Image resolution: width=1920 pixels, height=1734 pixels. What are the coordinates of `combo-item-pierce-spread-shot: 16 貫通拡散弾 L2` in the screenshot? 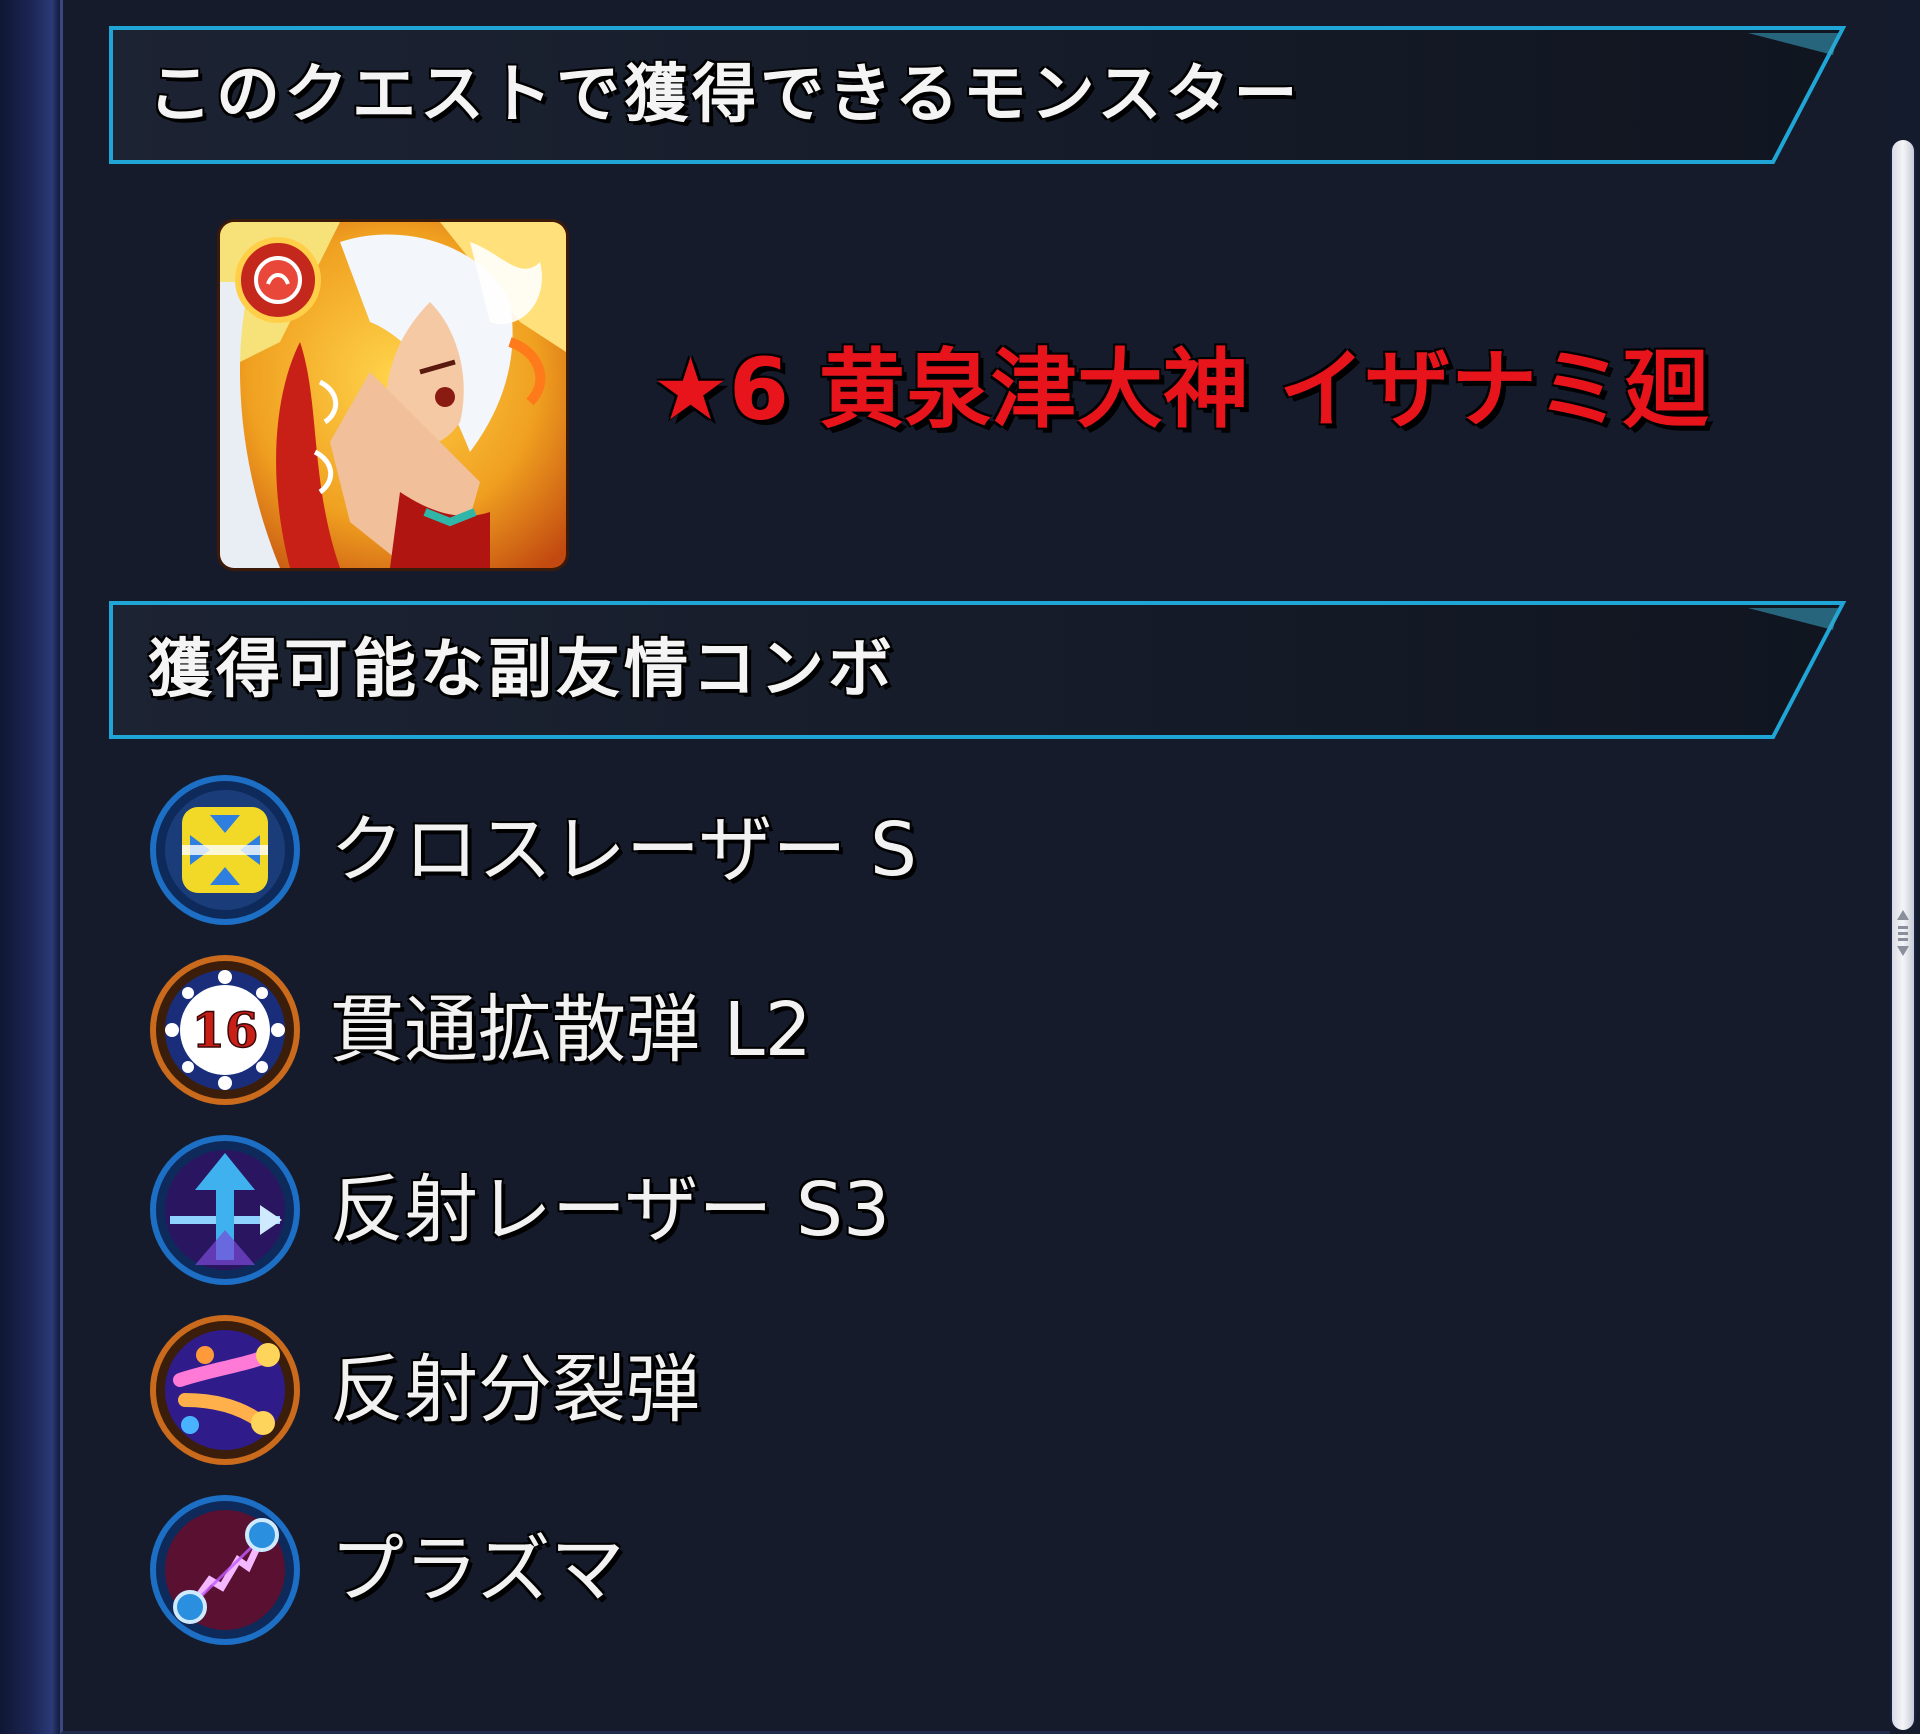 It's located at (650, 1030).